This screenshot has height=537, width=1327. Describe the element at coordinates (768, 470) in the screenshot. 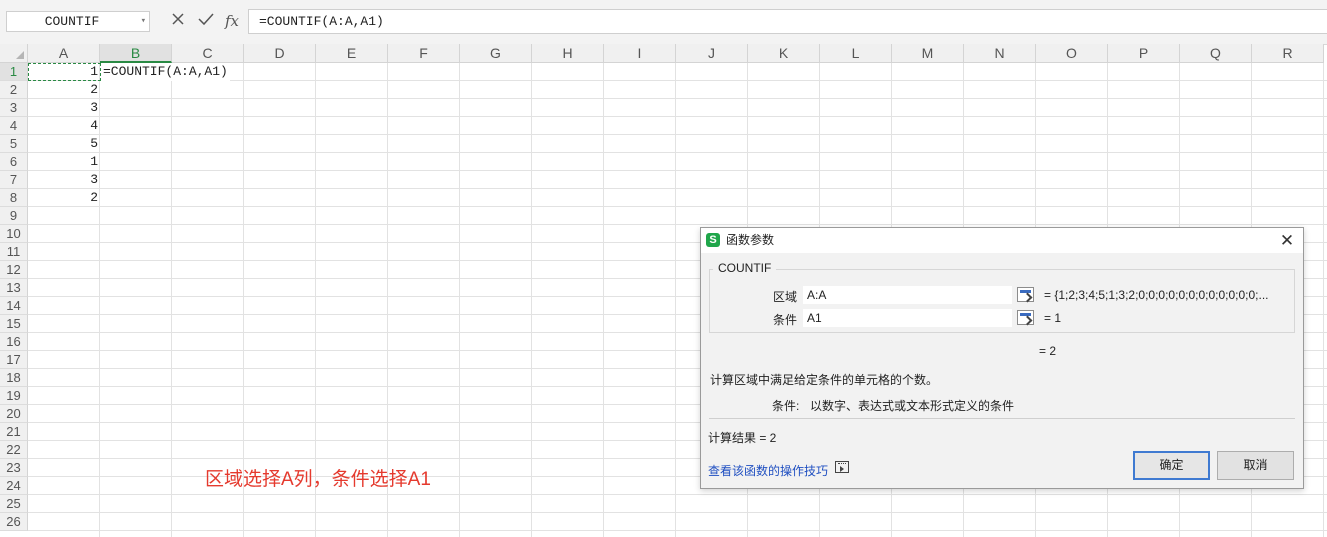

I see `function-tips-link: 查看该函数的操作技巧` at that location.